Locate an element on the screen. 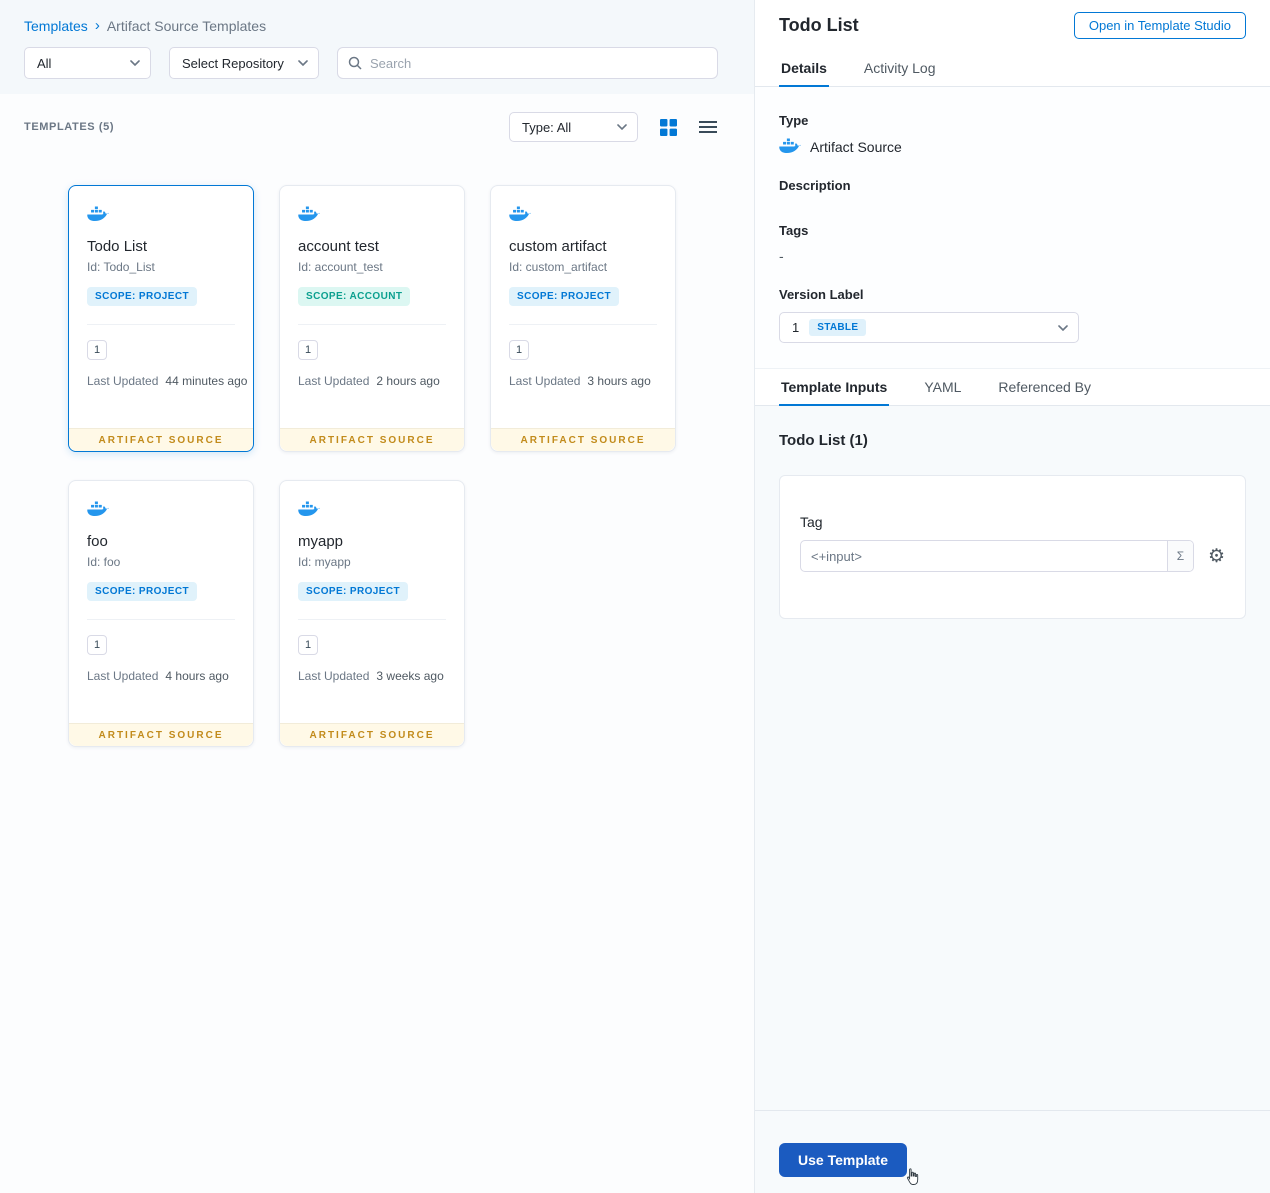  last-updated-value: 3 hours ago is located at coordinates (619, 381).